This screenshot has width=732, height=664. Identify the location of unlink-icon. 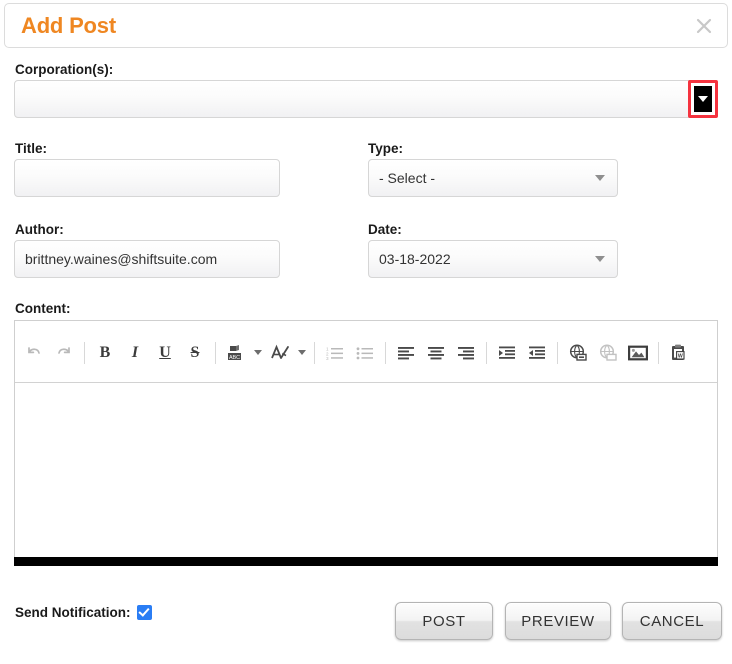
(608, 353).